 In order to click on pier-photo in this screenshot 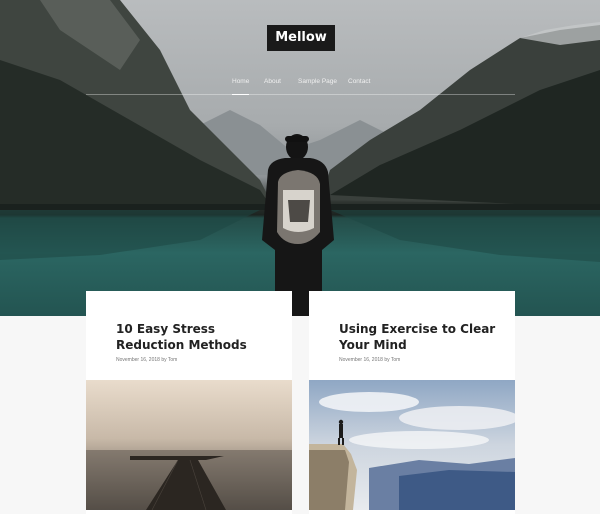, I will do `click(189, 445)`.